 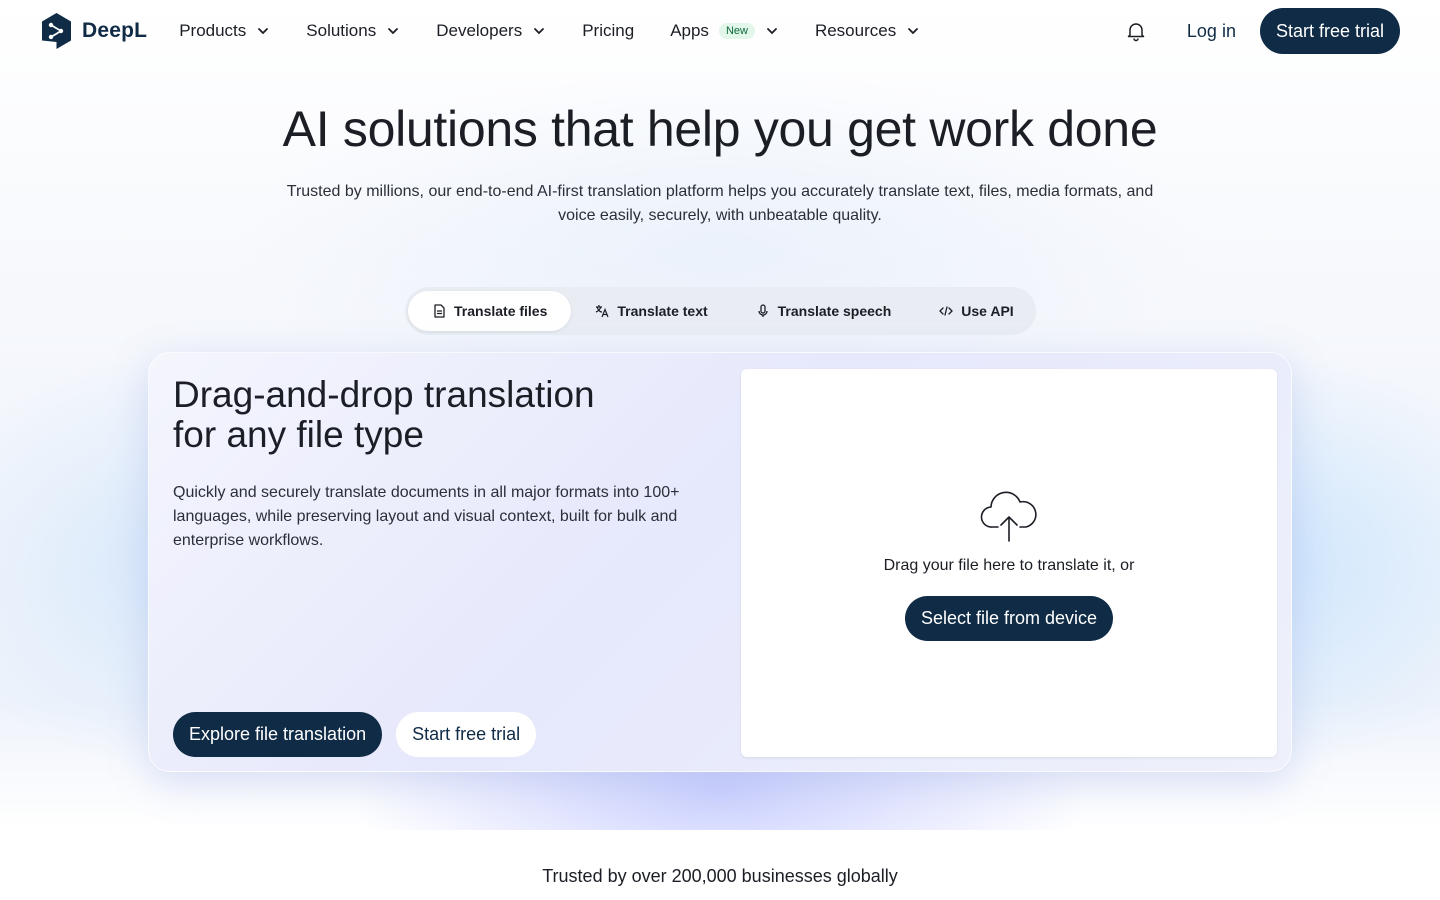 I want to click on cloud-upload-icon, so click(x=1008, y=516).